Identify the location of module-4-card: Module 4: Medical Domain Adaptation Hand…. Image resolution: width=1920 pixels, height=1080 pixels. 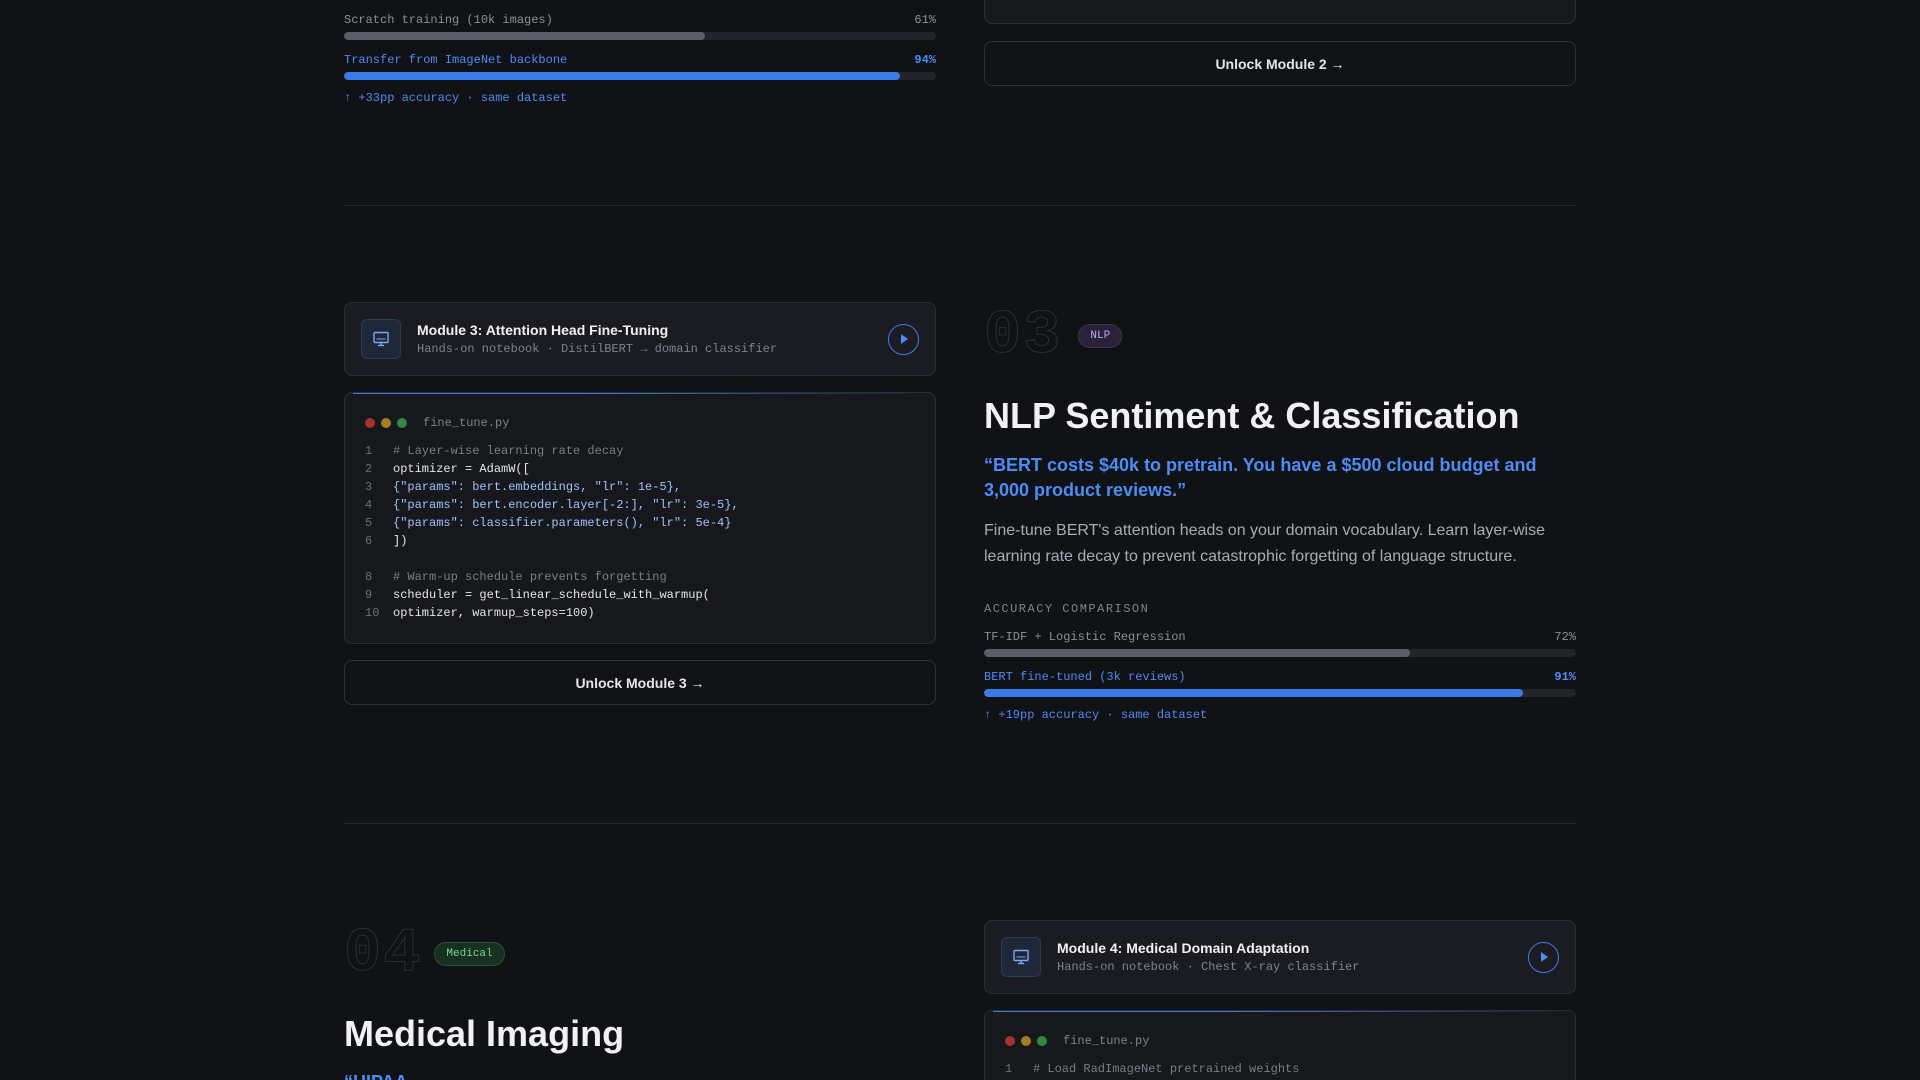
(1280, 957).